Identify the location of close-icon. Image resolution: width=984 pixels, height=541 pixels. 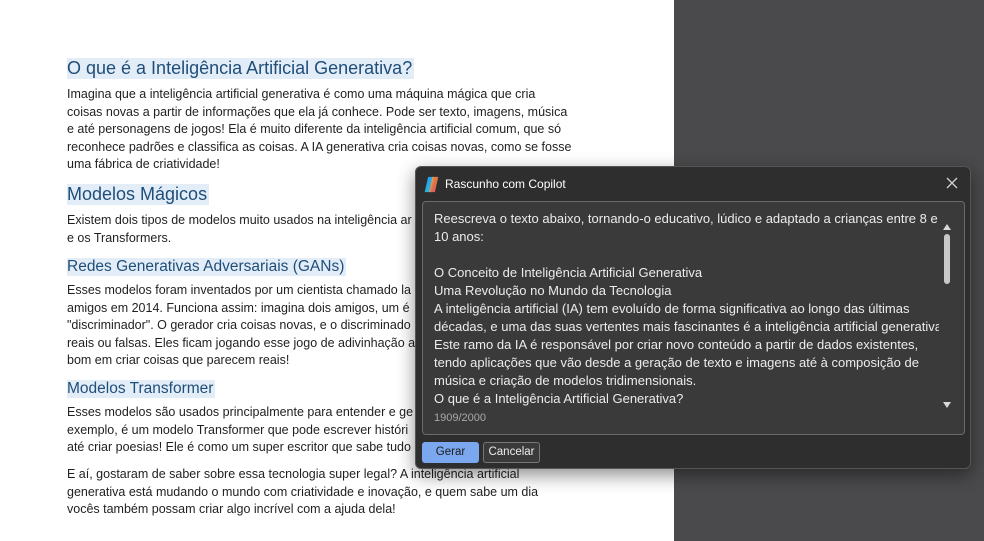
(952, 183).